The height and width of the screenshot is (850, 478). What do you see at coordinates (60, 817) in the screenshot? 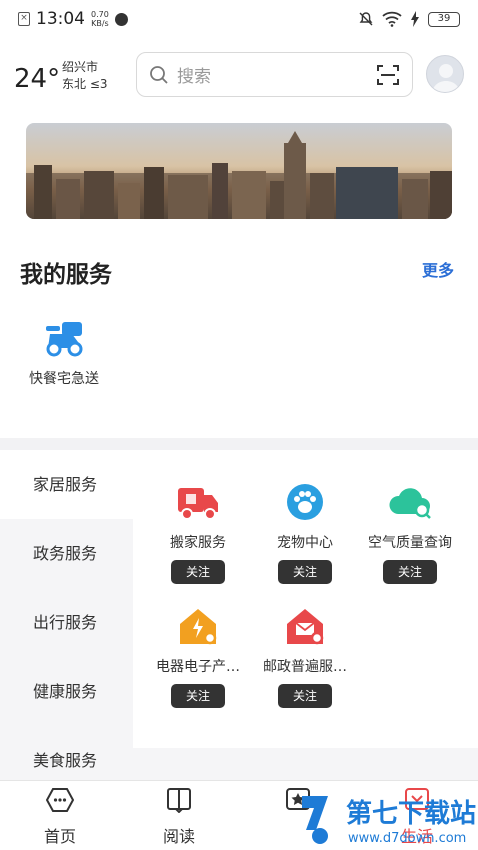
I see `tab-home: 首页` at bounding box center [60, 817].